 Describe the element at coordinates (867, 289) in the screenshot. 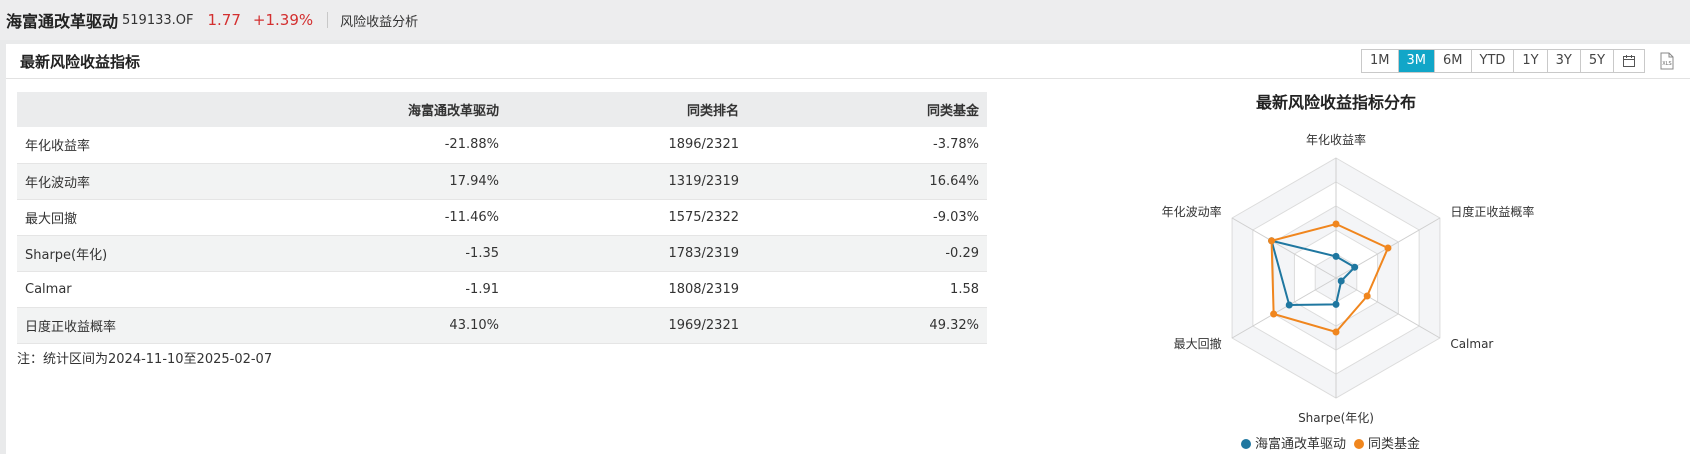

I see `peer-value: 1.58` at that location.